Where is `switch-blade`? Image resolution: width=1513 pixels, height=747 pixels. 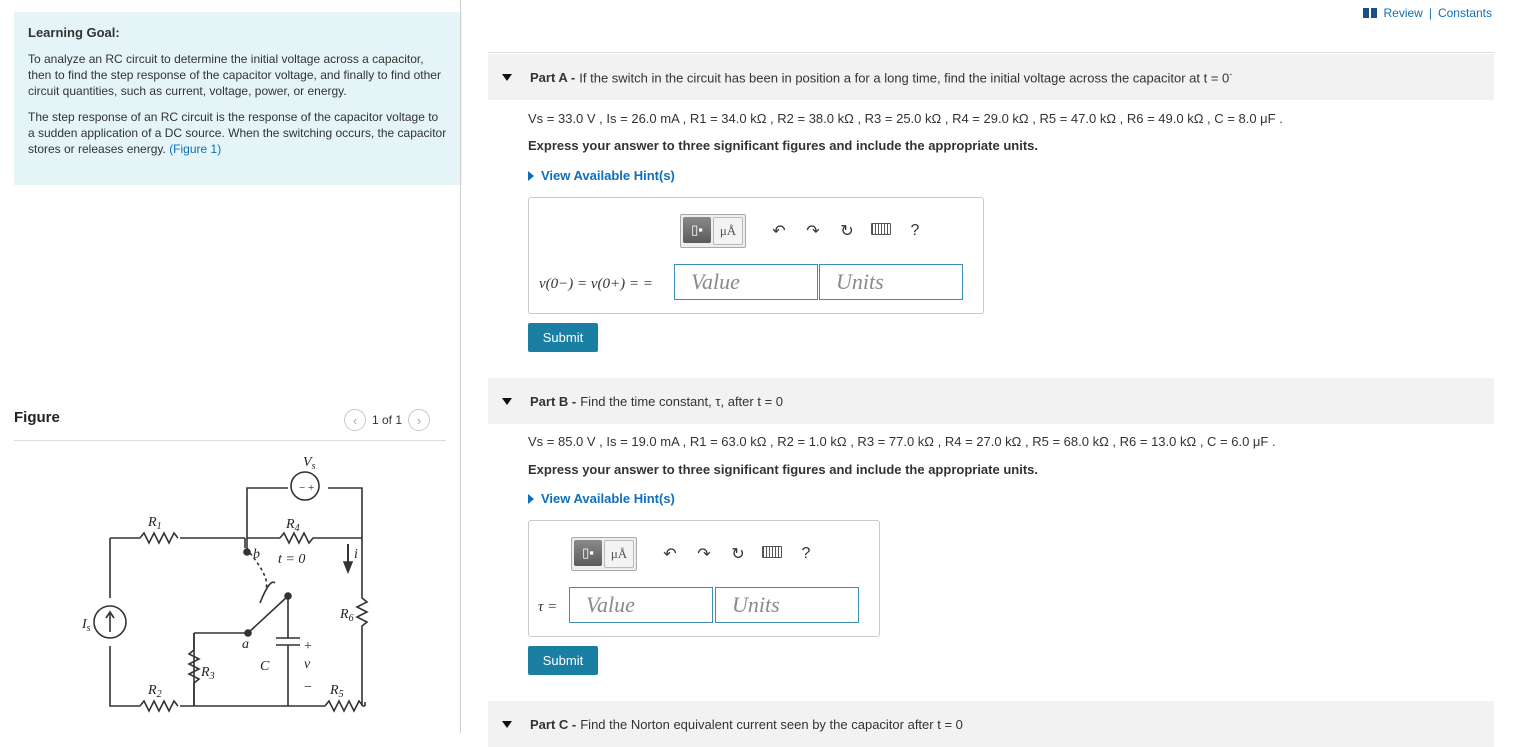
switch-blade is located at coordinates (268, 614).